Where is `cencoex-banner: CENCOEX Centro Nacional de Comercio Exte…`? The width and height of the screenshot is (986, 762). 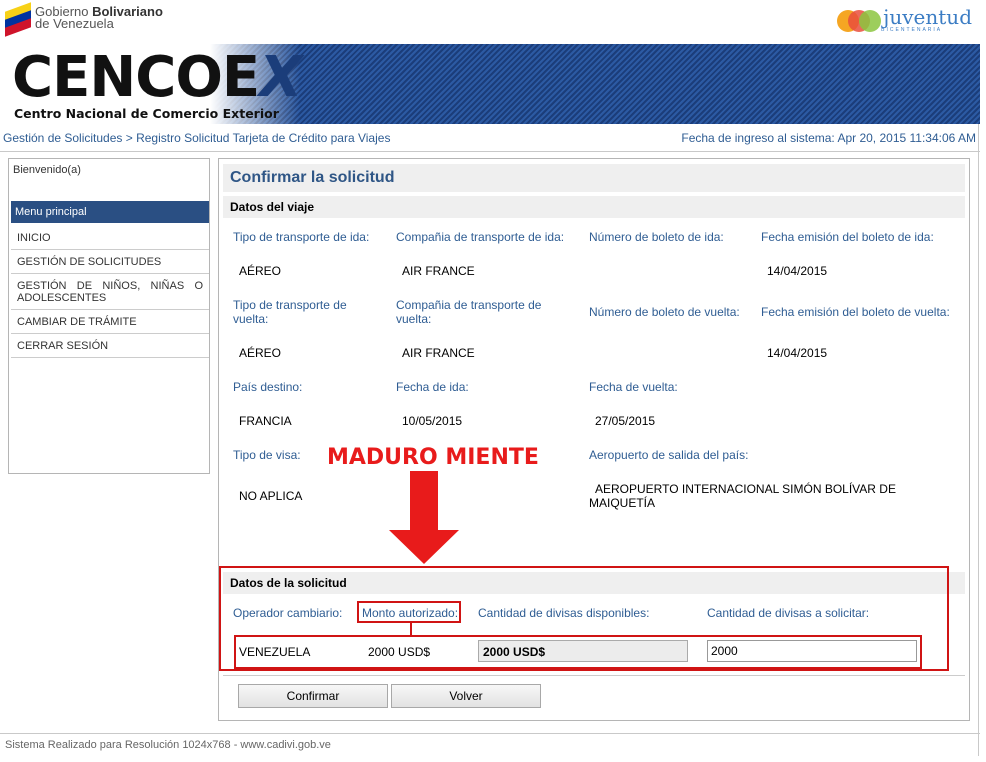
cencoex-banner: CENCOEX Centro Nacional de Comercio Exte… is located at coordinates (490, 84).